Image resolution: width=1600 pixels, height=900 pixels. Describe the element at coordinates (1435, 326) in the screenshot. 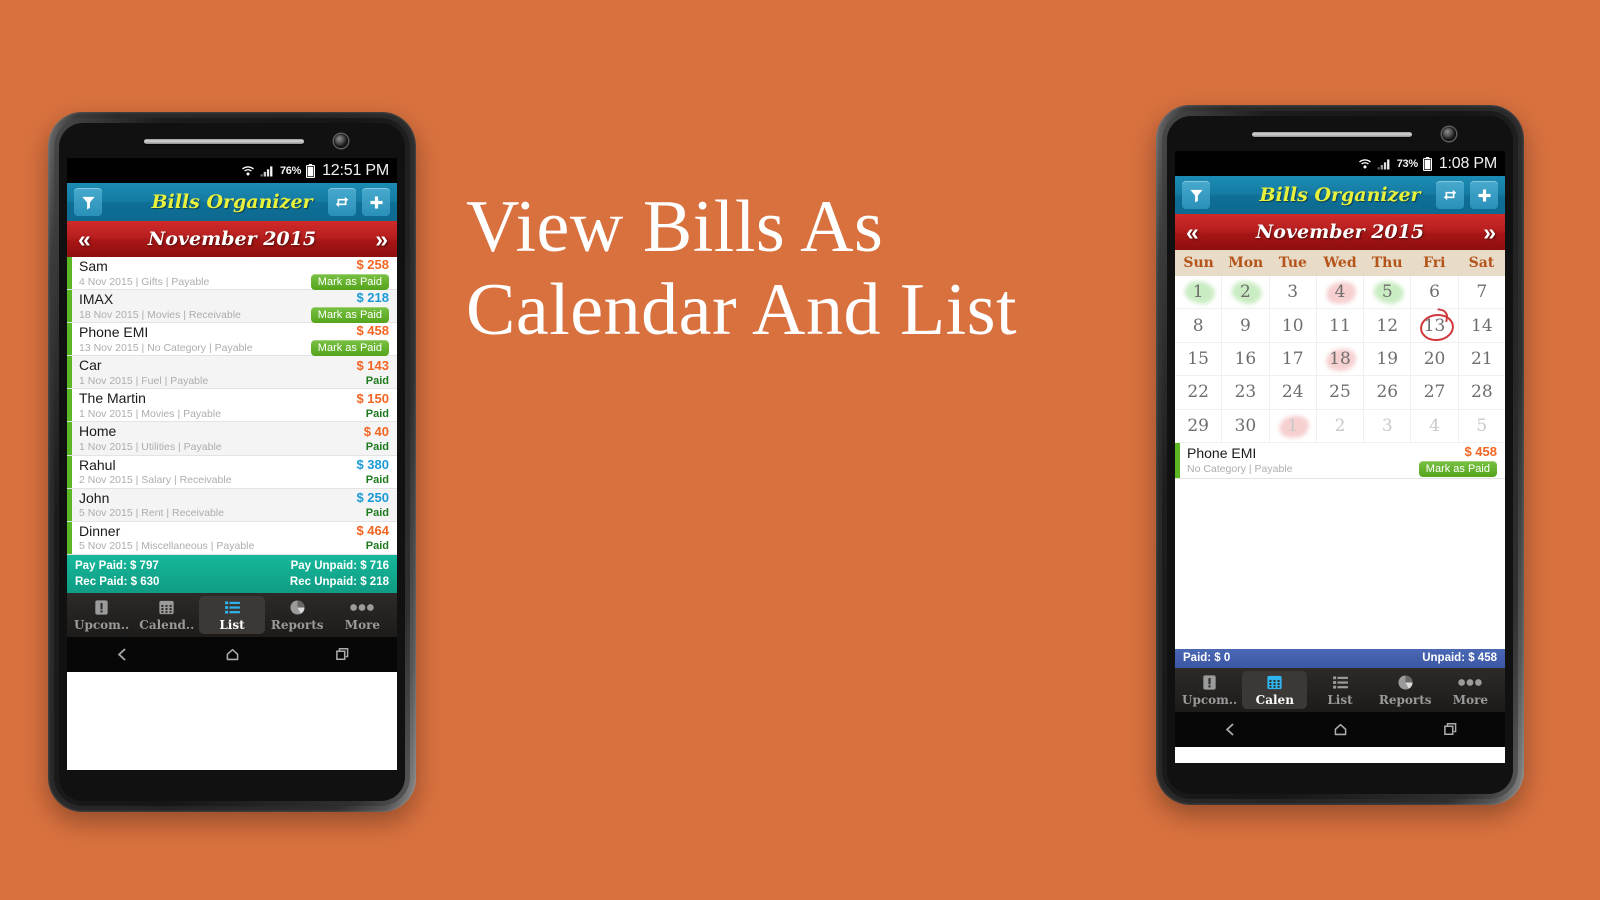

I see `calendar-day-cell: 13` at that location.